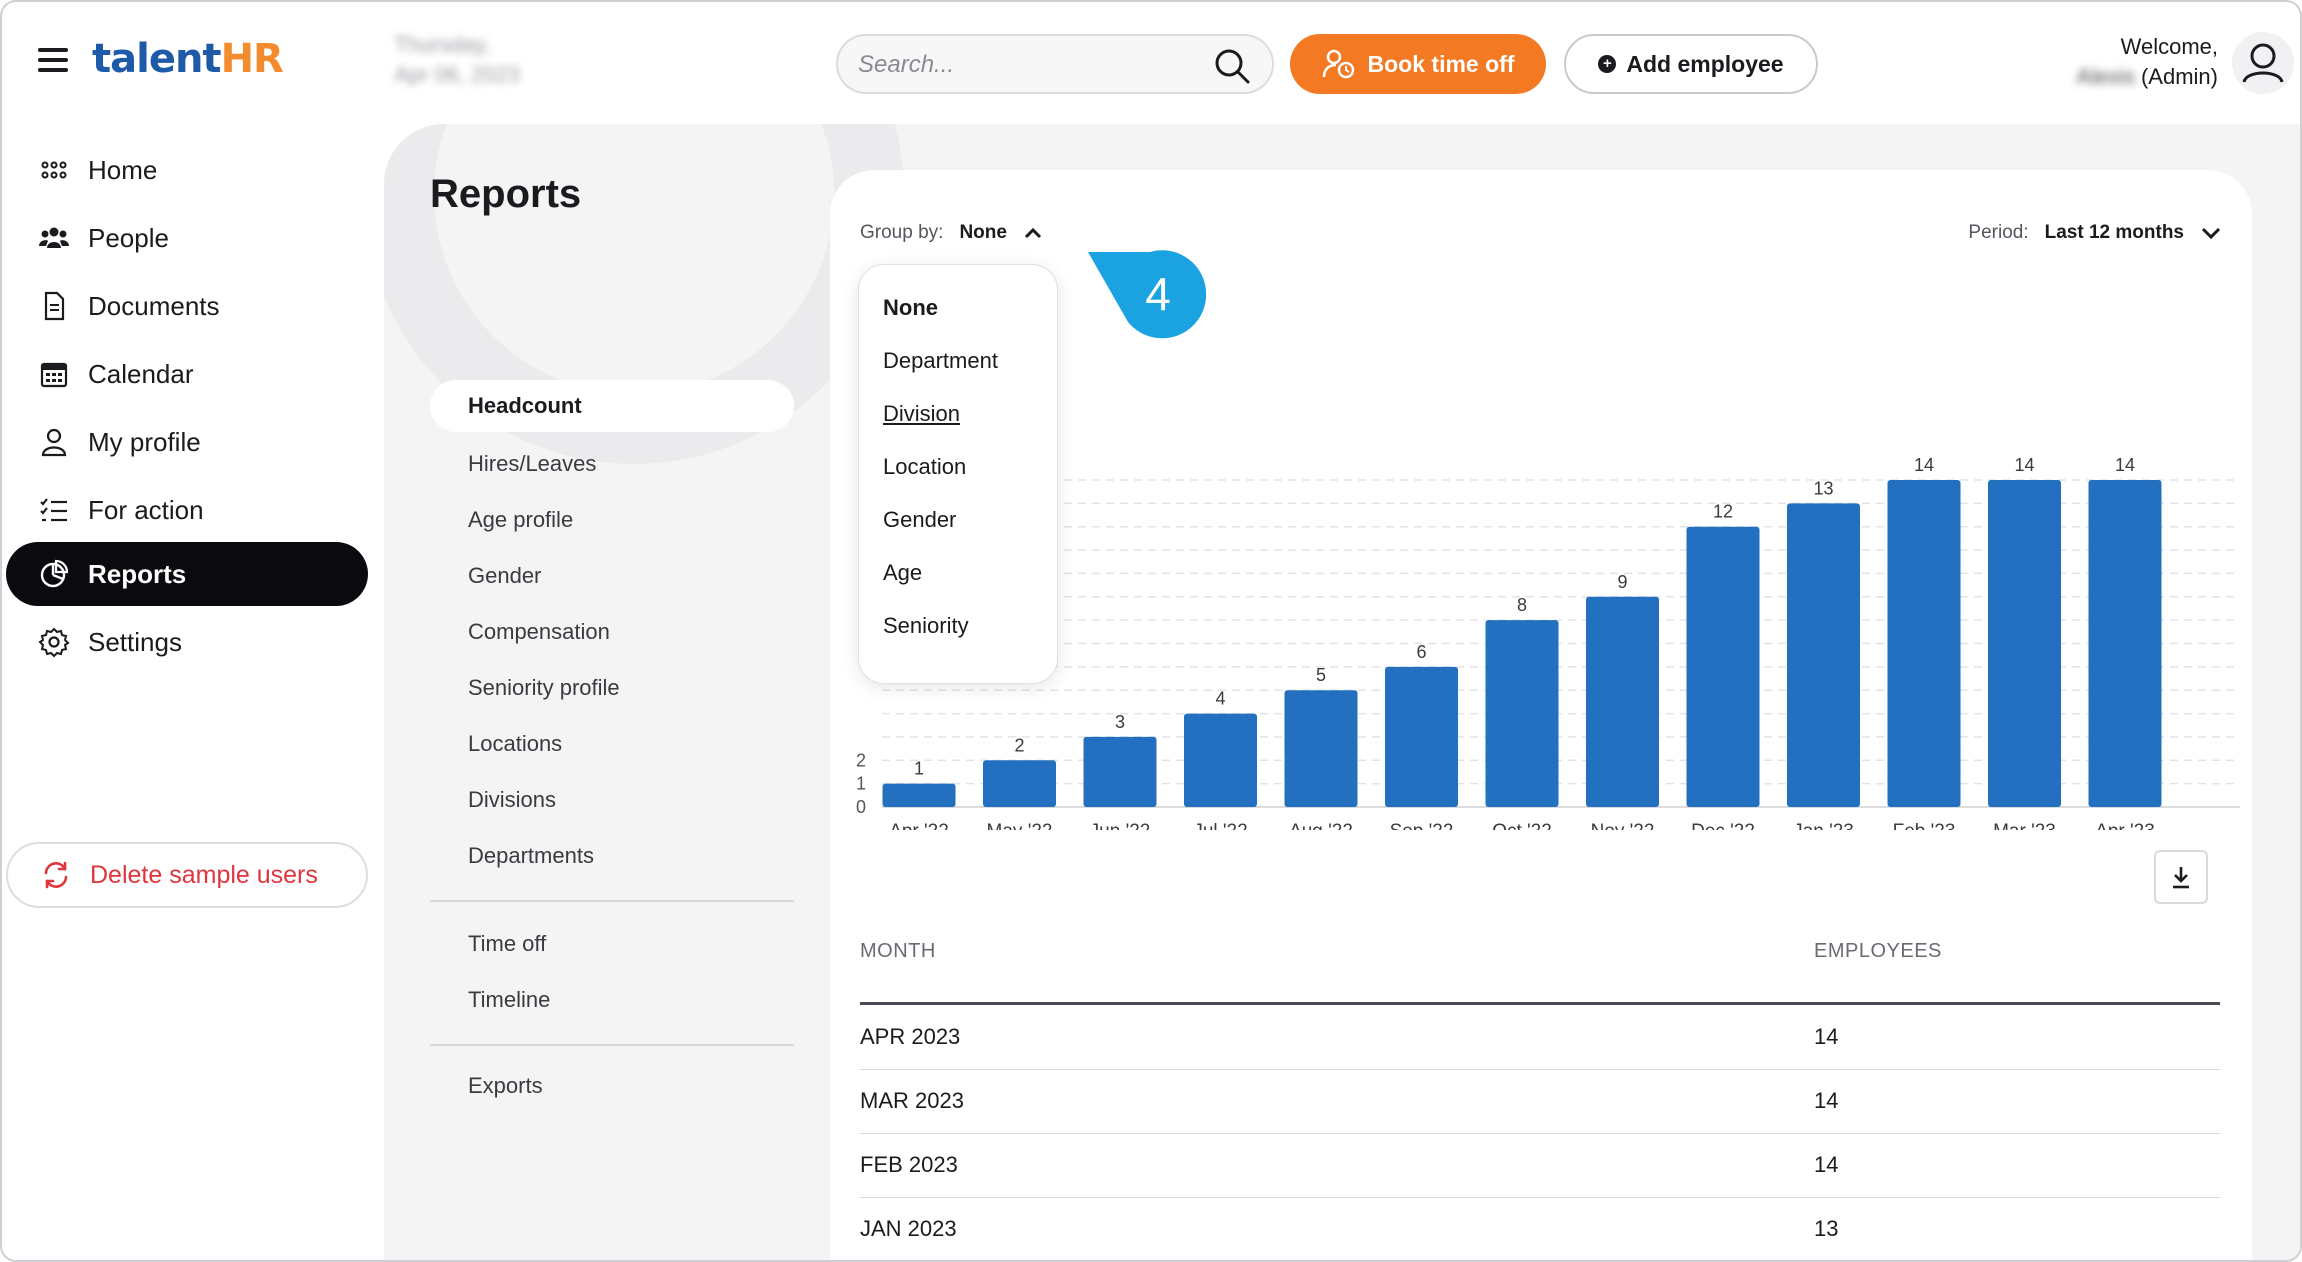 The image size is (2302, 1262). I want to click on search-icon, so click(1232, 66).